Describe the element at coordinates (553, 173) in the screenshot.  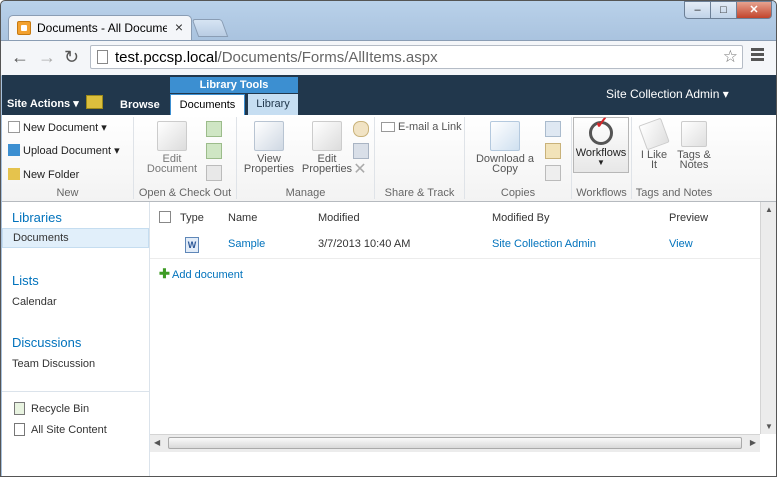
I see `go-to-source-icon` at that location.